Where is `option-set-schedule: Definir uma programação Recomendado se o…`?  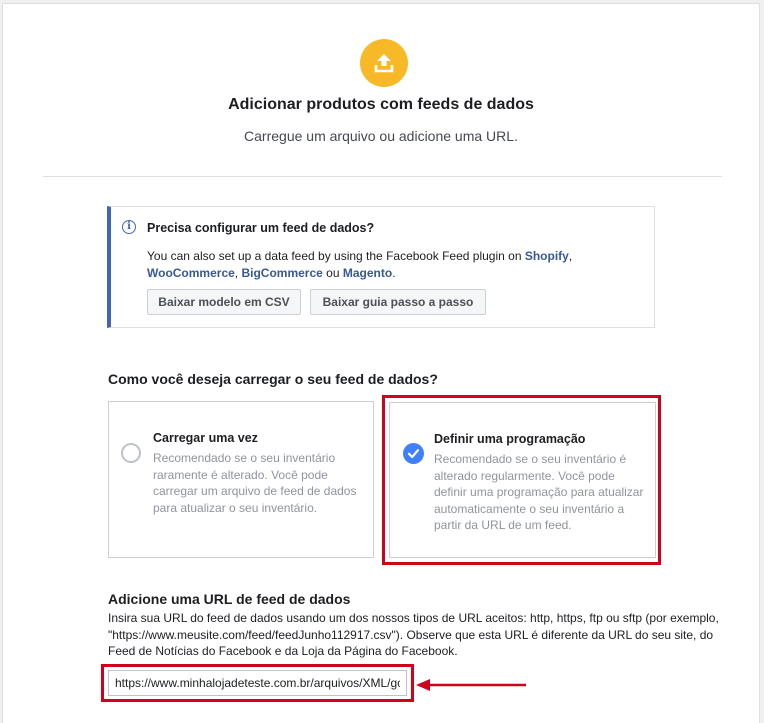 option-set-schedule: Definir uma programação Recomendado se o… is located at coordinates (522, 480).